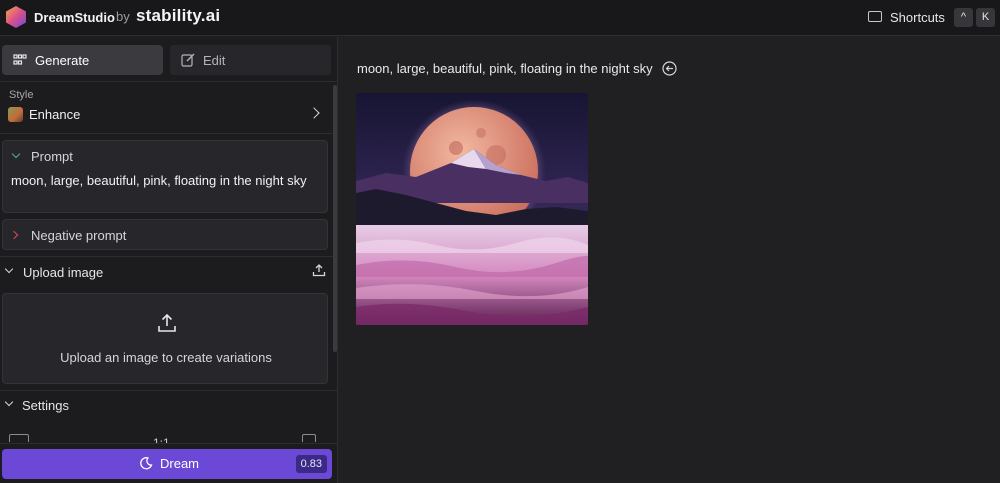  Describe the element at coordinates (165, 338) in the screenshot. I see `upload-dropzone: Upload an image to create variations` at that location.